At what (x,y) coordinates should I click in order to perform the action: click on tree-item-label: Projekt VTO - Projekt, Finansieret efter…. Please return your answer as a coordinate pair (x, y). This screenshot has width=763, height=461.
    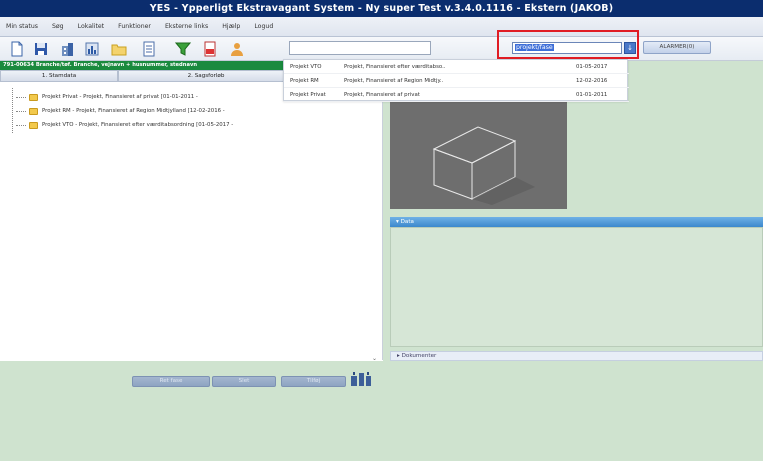
    Looking at the image, I should click on (138, 125).